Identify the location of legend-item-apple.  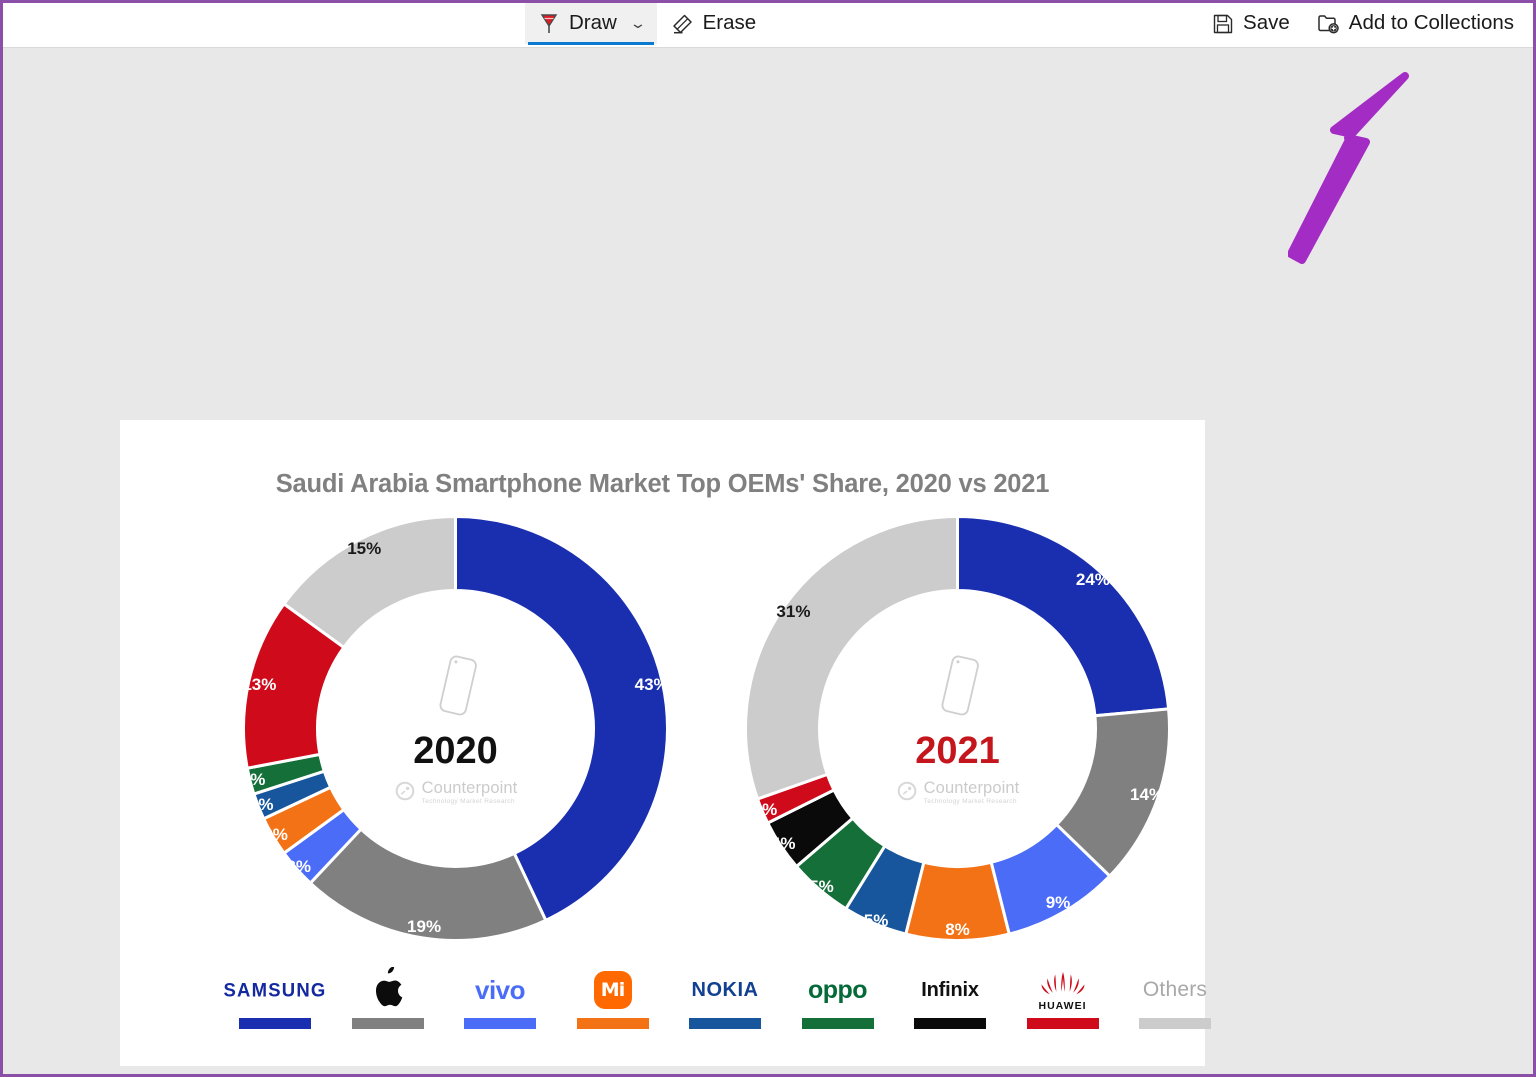
(388, 998).